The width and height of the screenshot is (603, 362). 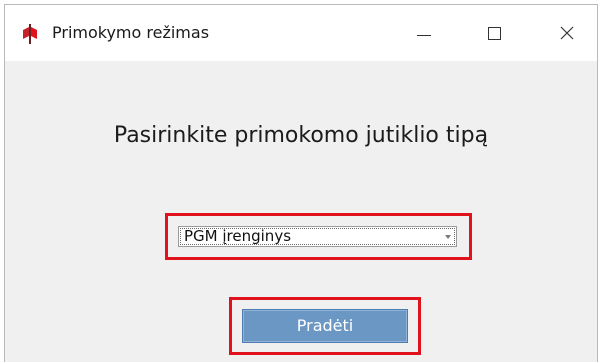 I want to click on chevron-down-icon, so click(x=448, y=237).